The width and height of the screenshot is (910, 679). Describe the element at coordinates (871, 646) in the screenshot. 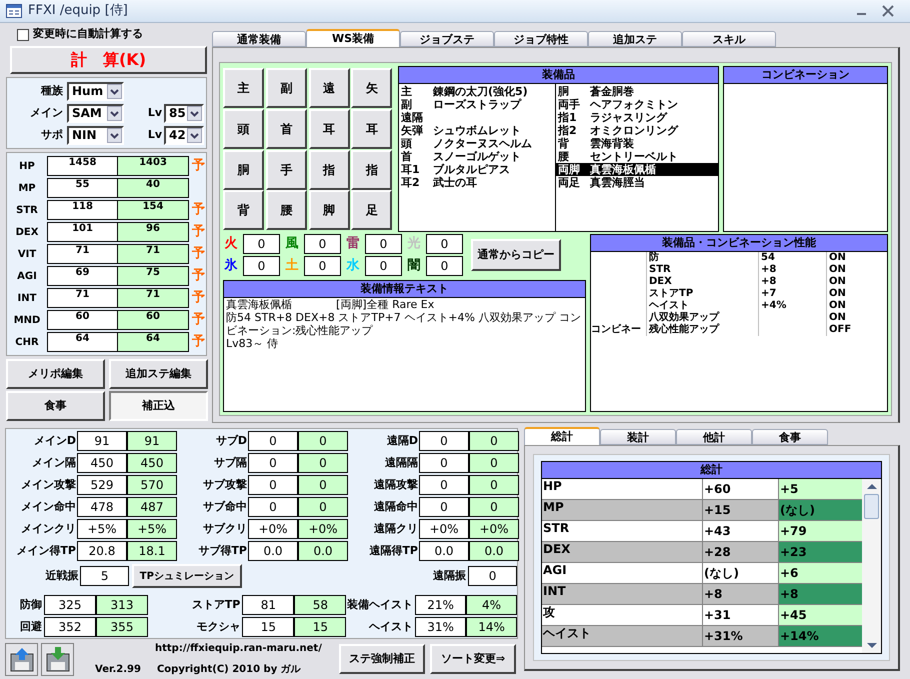

I see `scroll-down-icon` at that location.